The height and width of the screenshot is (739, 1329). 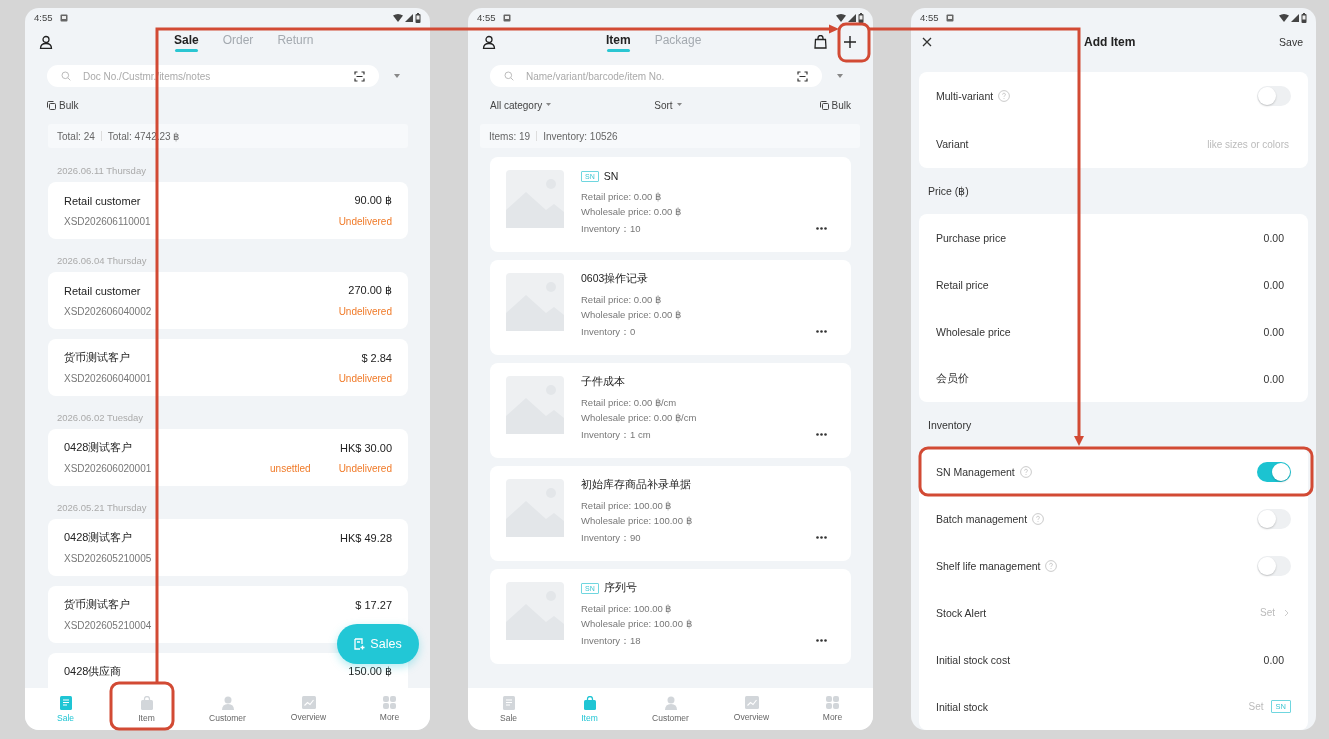 I want to click on search-input: Name/variant/barcode/item No., so click(x=655, y=76).